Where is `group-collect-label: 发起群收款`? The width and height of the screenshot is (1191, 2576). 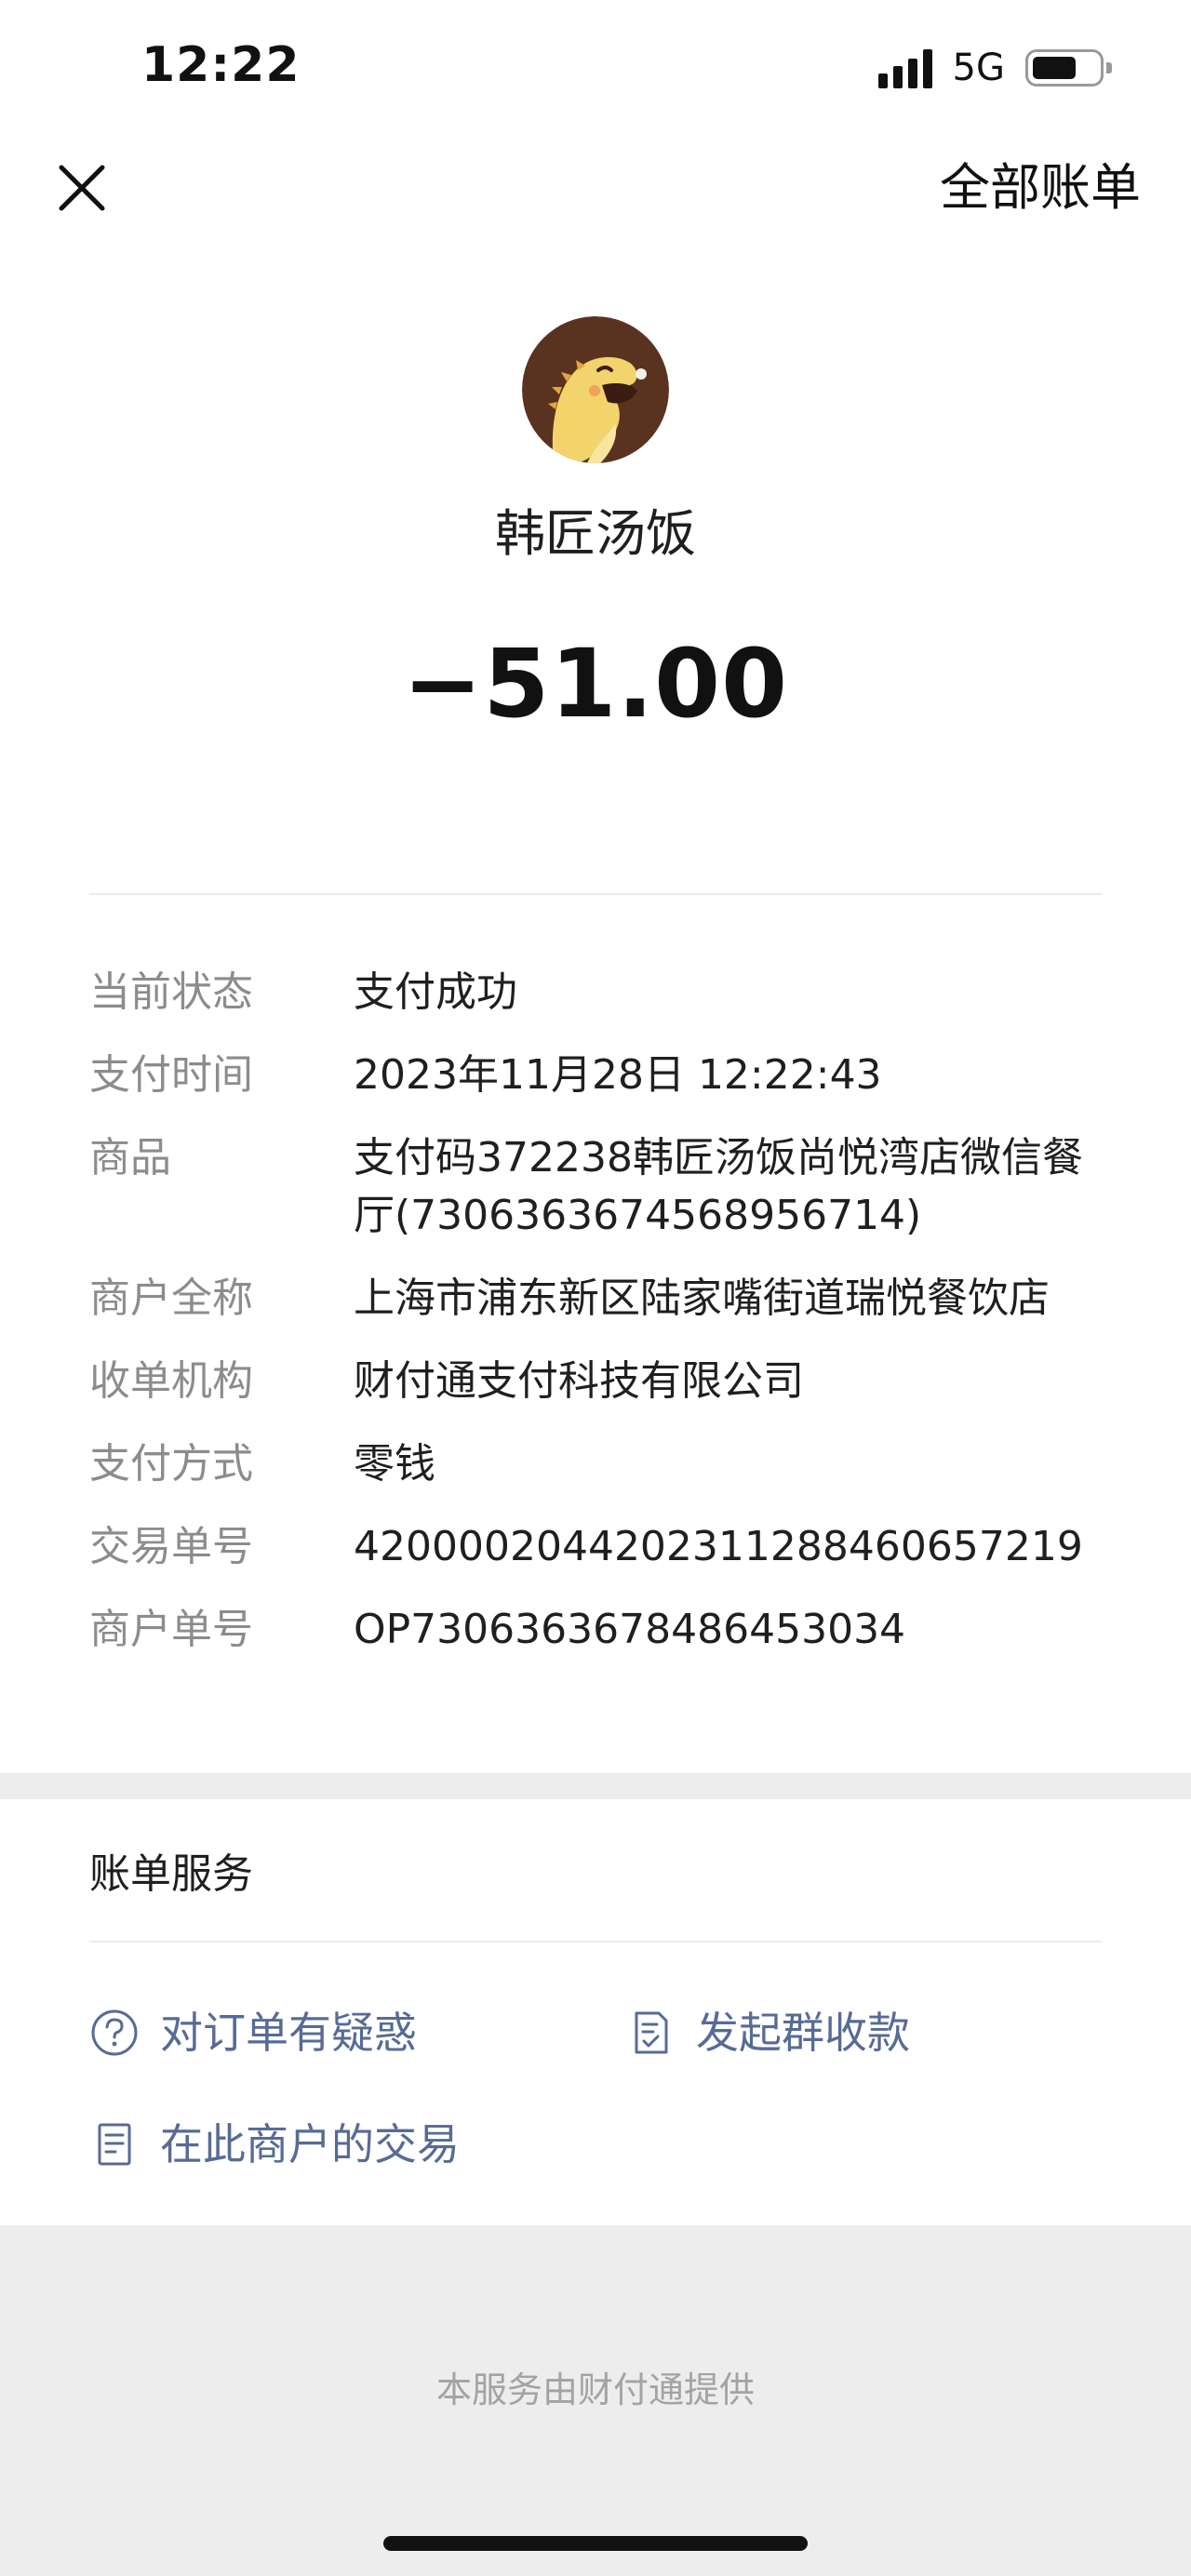
group-collect-label: 发起群收款 is located at coordinates (803, 2033).